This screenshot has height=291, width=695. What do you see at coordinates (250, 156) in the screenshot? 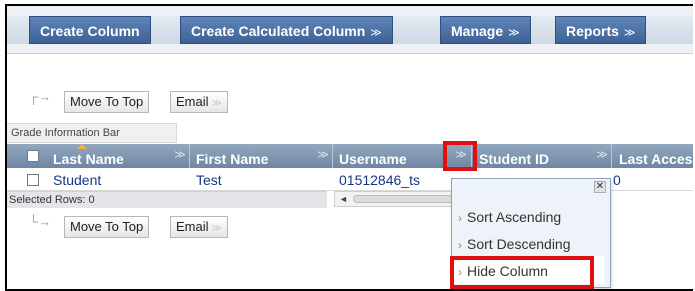
I see `column-header-first-name: First Name` at bounding box center [250, 156].